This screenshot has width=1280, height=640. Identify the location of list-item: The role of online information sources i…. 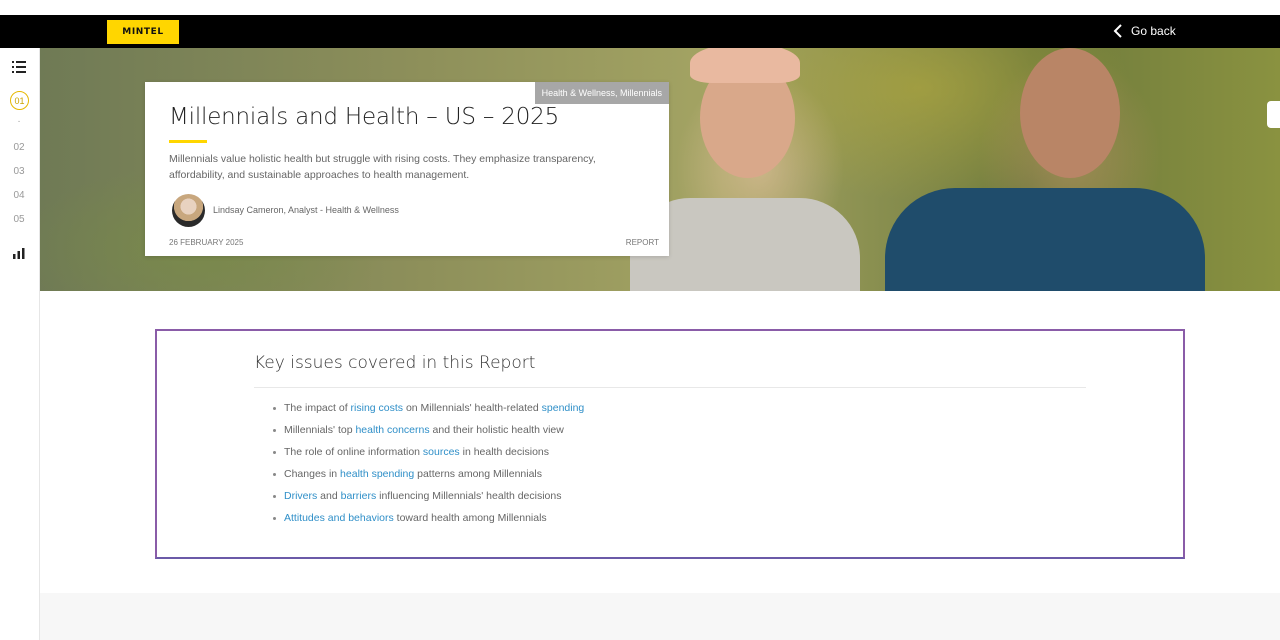
(427, 455).